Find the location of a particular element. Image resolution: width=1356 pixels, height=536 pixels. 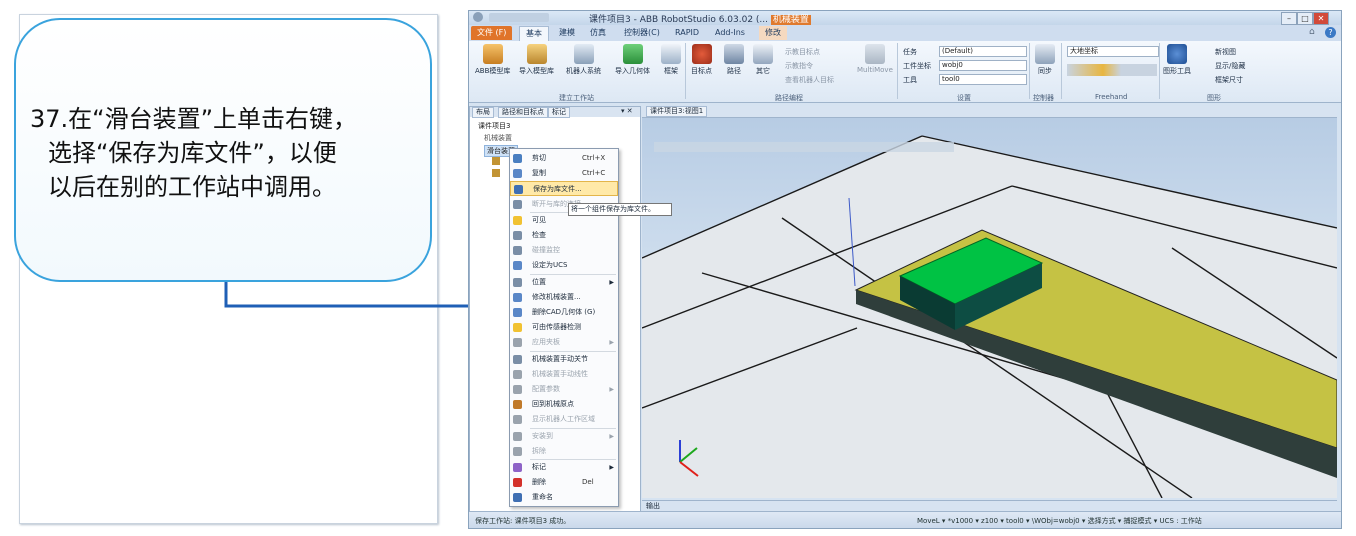

tab-addins: Add-Ins is located at coordinates (730, 33).